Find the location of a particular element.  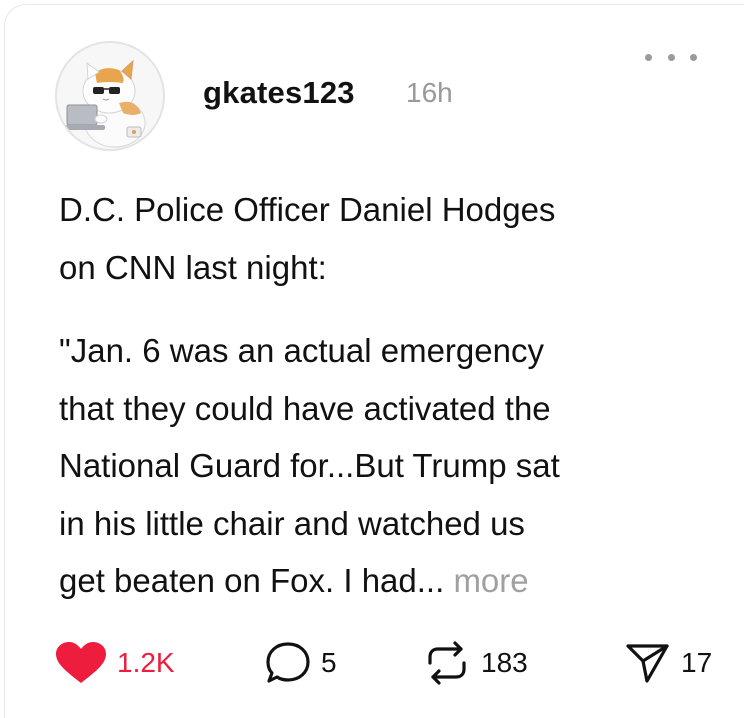

post-line-last: get beaten on Fox. I had... more is located at coordinates (379, 581).